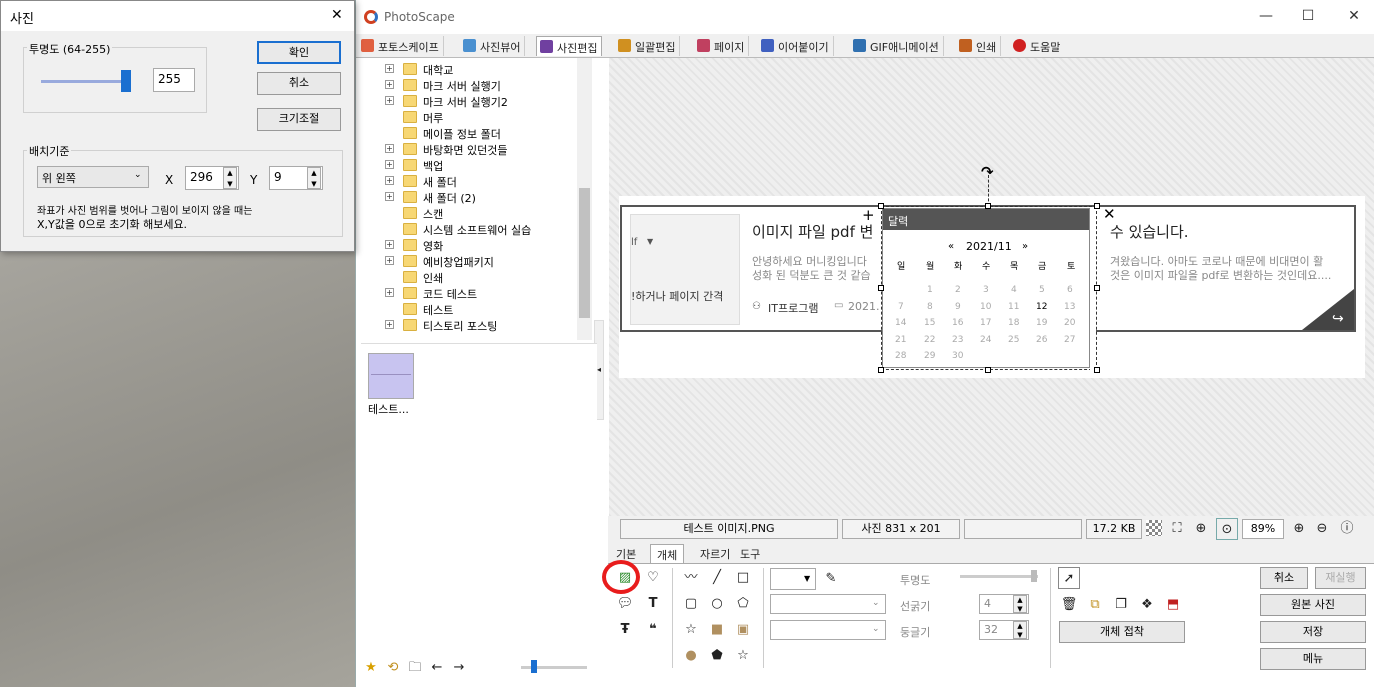 The height and width of the screenshot is (687, 1374). Describe the element at coordinates (314, 178) in the screenshot. I see `y-spinner: ▲ ▼` at that location.